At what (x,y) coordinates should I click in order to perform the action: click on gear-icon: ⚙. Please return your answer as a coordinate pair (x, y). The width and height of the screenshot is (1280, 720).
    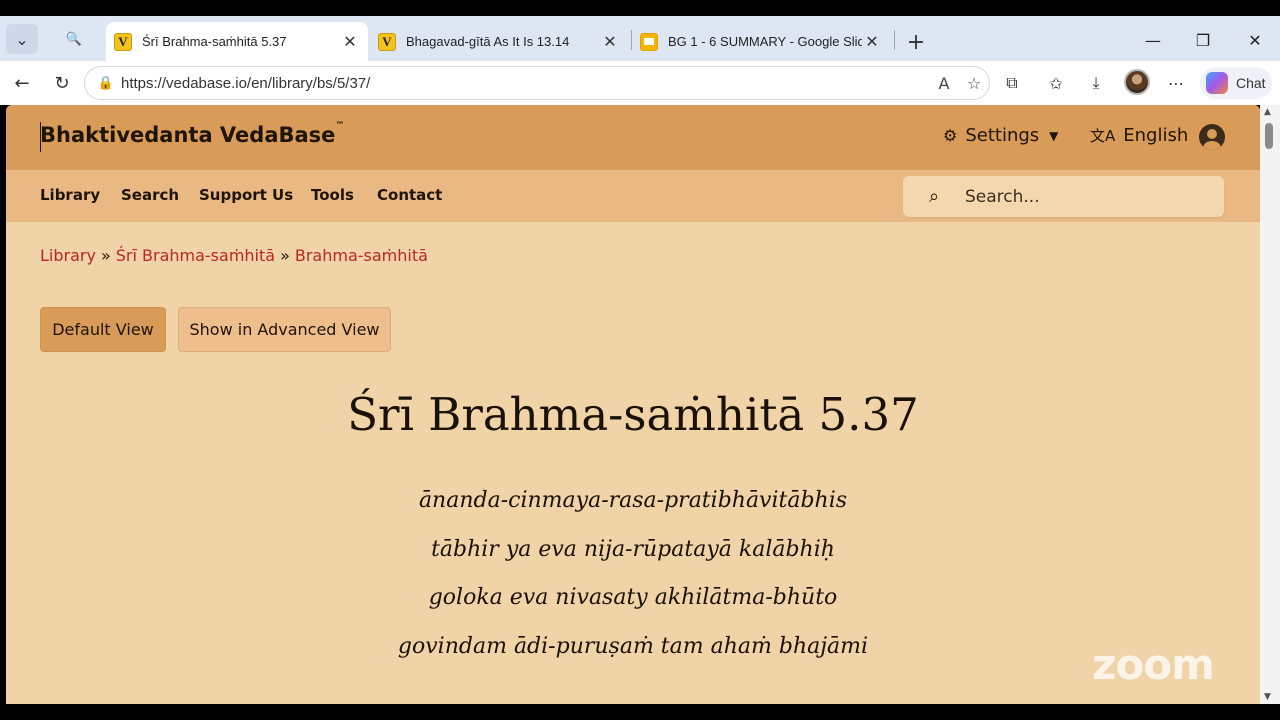
    Looking at the image, I should click on (950, 135).